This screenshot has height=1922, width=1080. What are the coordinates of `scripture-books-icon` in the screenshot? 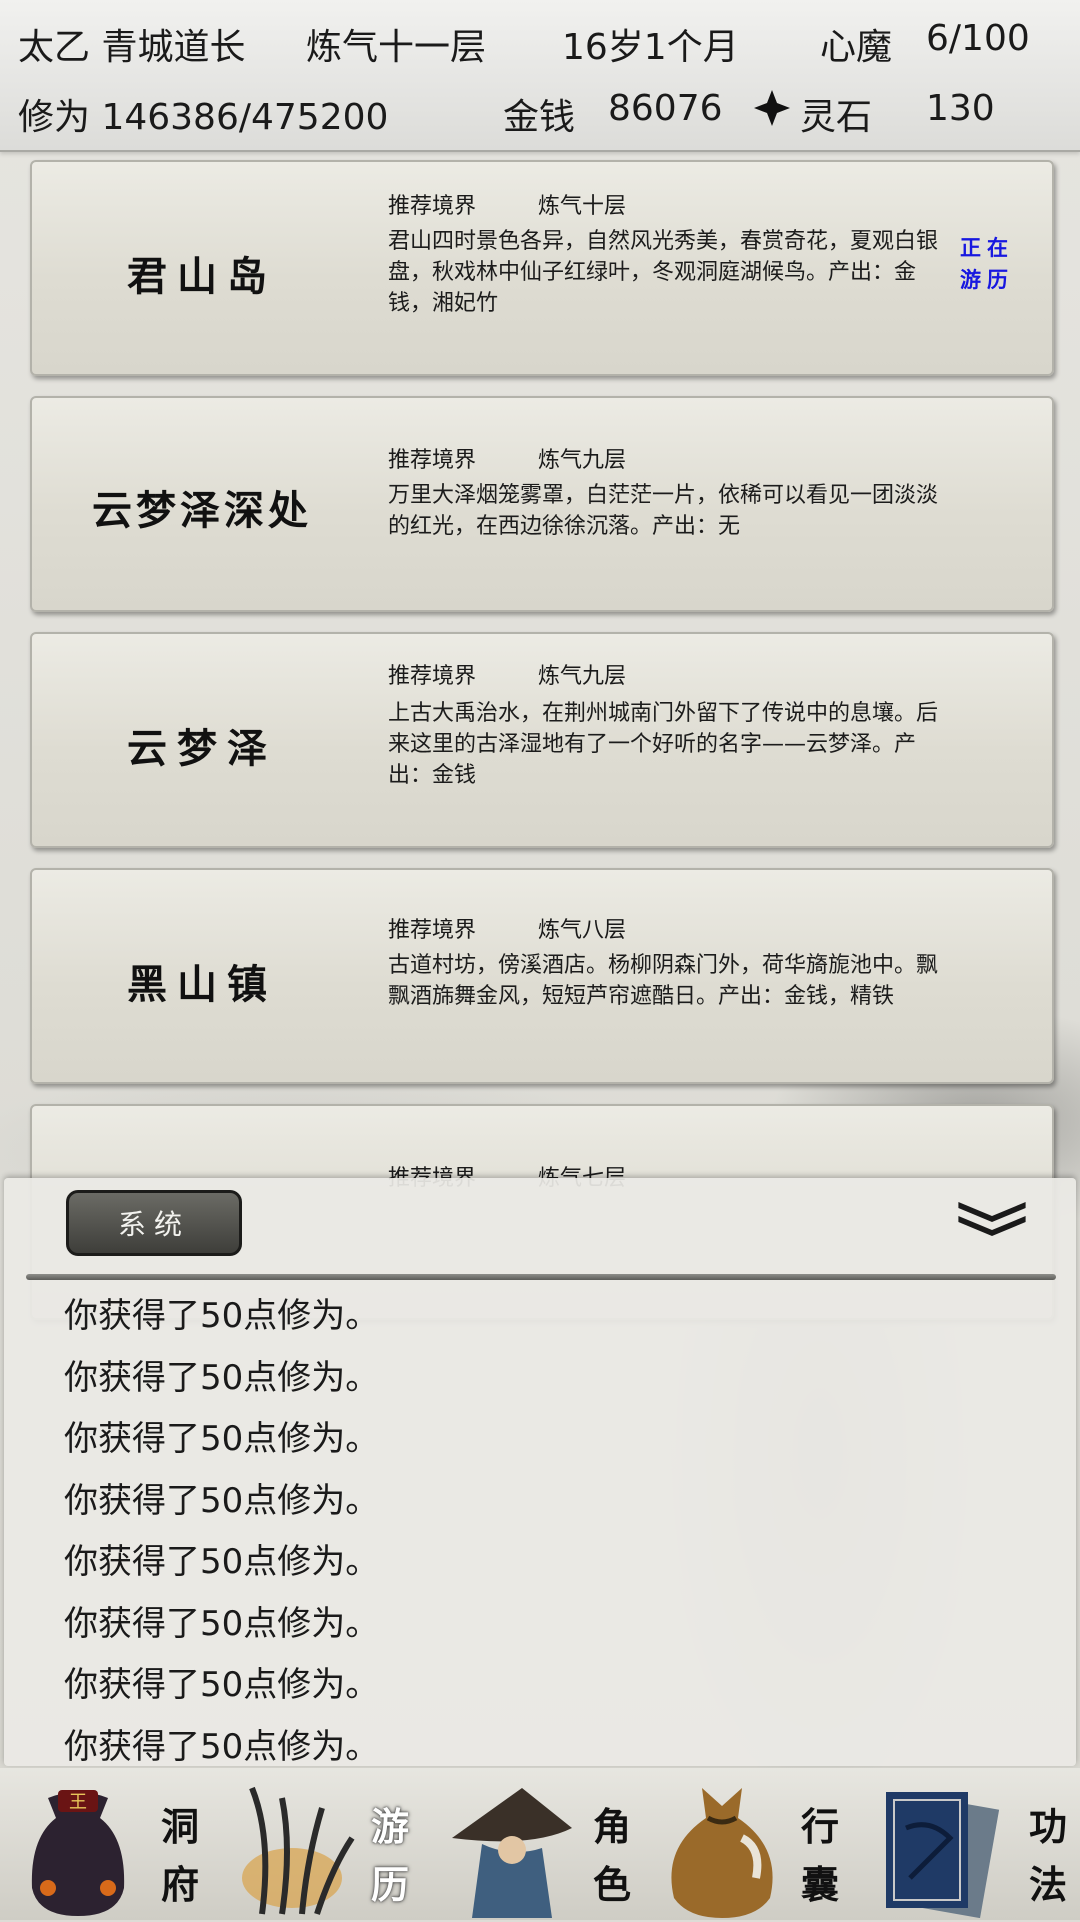 It's located at (940, 1848).